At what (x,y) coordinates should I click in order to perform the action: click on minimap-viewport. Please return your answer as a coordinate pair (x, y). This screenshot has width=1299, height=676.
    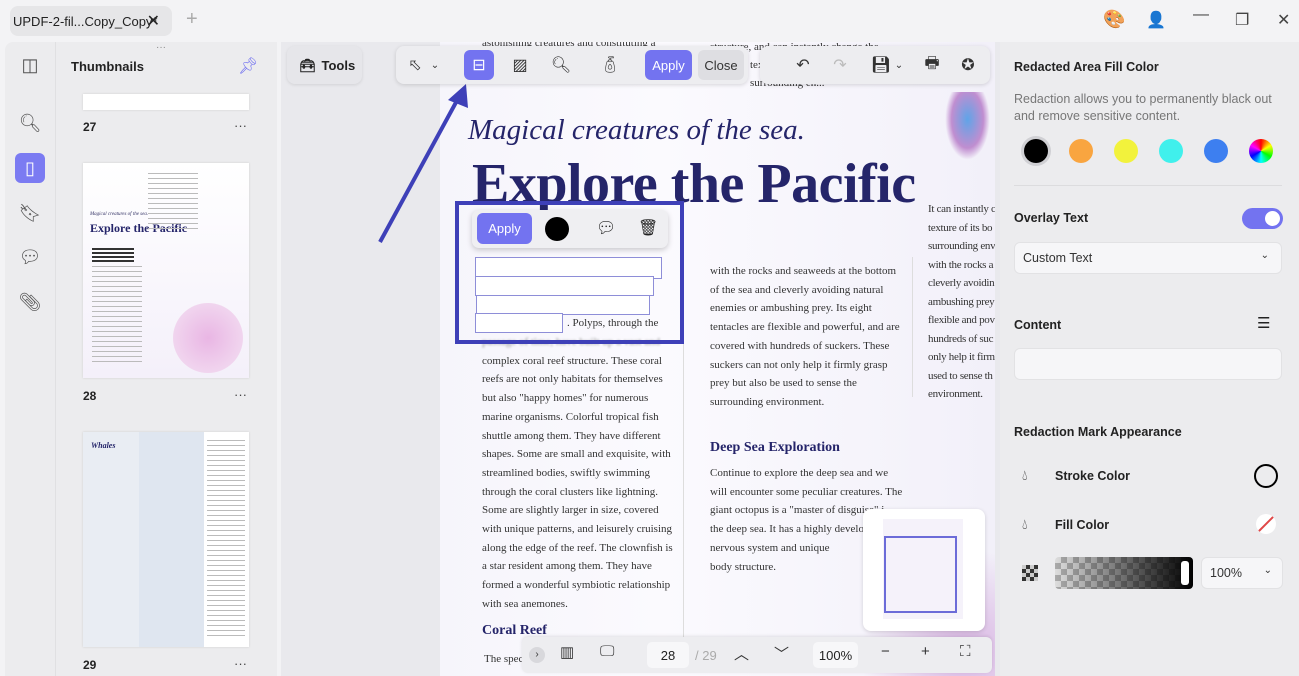
    Looking at the image, I should click on (920, 574).